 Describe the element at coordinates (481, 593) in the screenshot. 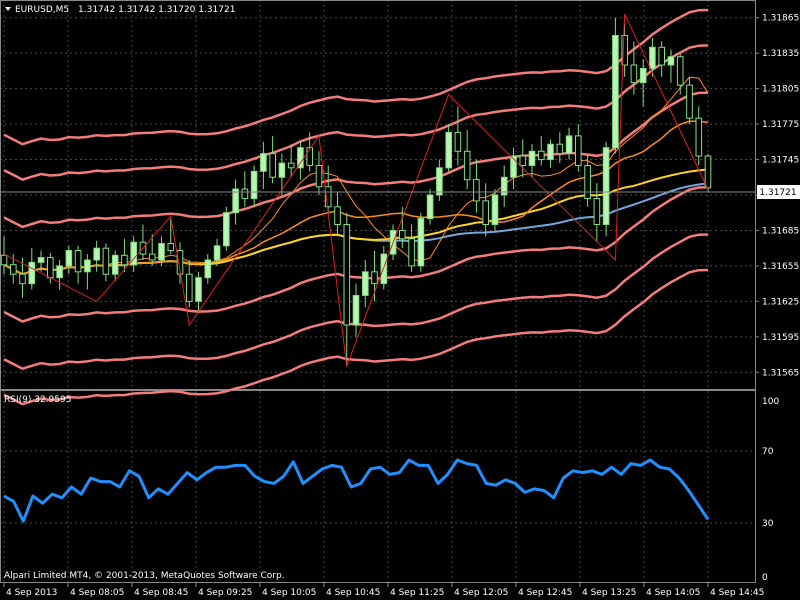

I see `time-tick-label: 4 Sep 12:05` at that location.